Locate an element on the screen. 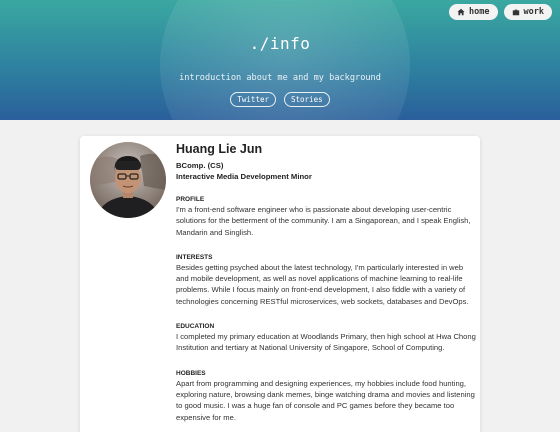 The width and height of the screenshot is (560, 432). avatar is located at coordinates (128, 180).